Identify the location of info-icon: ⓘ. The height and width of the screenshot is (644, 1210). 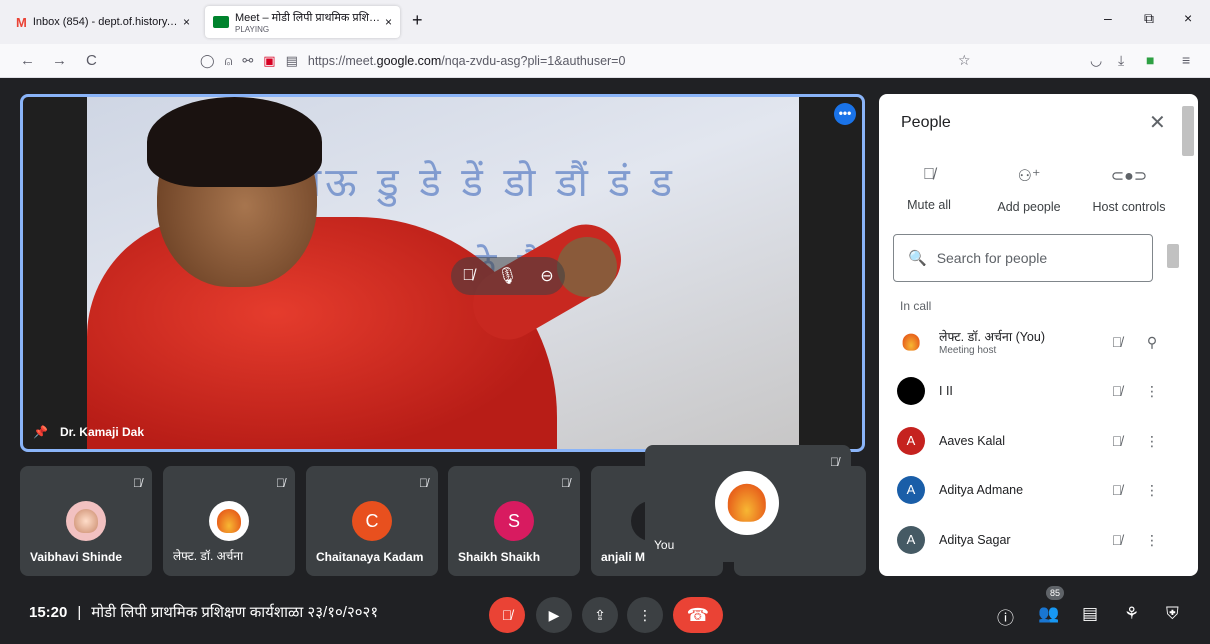
(1005, 616).